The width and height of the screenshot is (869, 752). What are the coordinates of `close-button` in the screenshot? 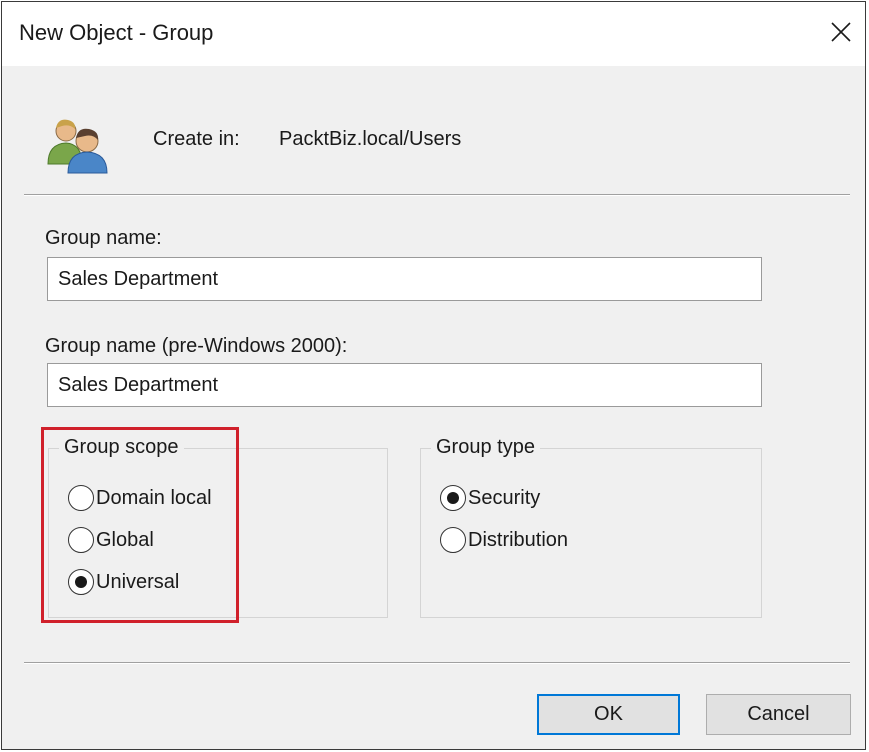 It's located at (841, 32).